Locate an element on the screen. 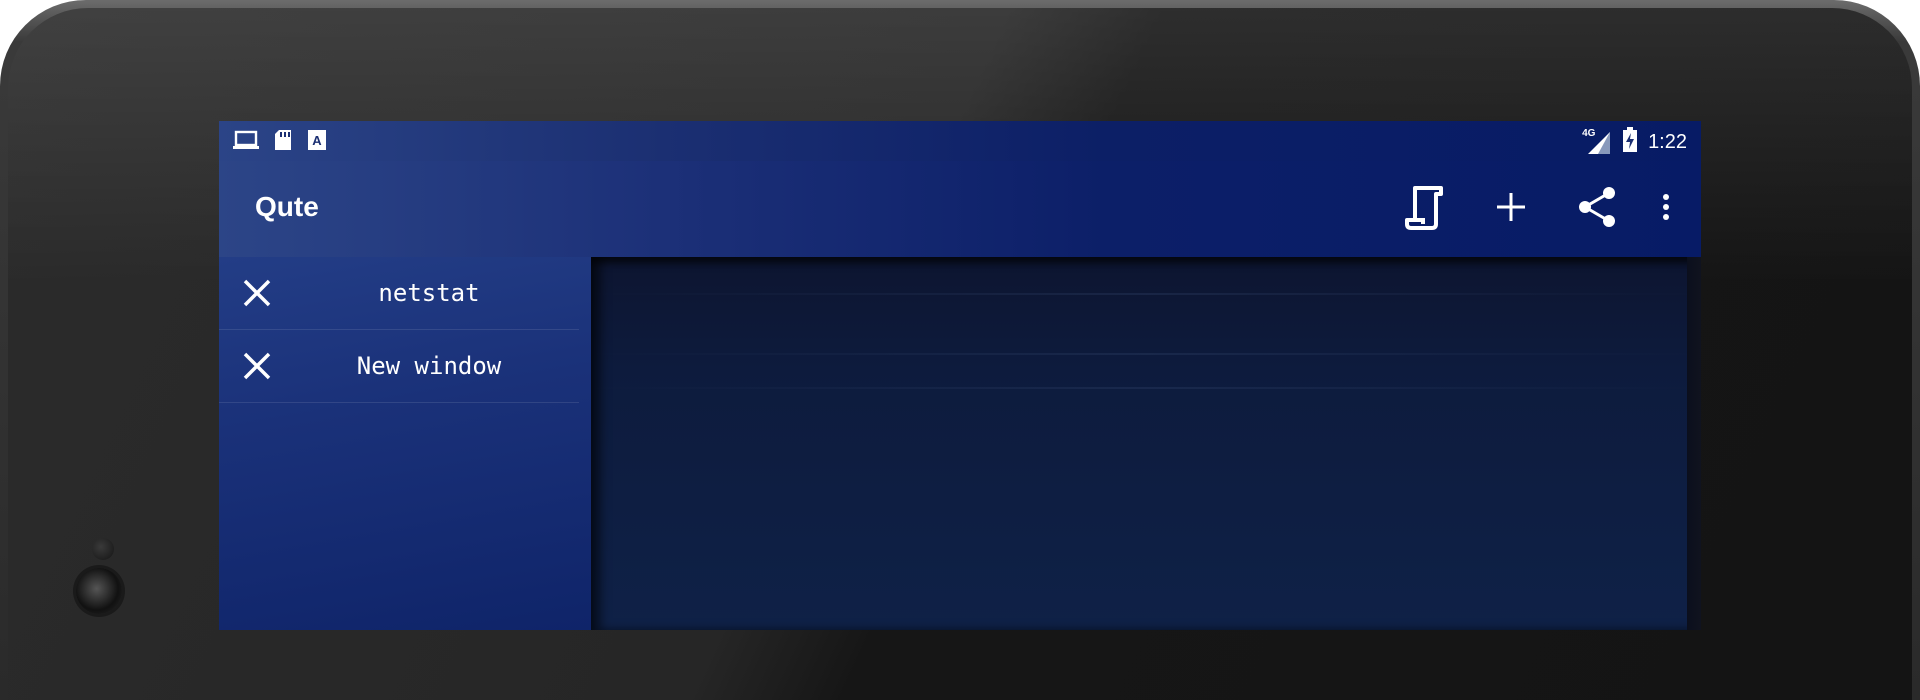  more-vert-icon is located at coordinates (1666, 209).